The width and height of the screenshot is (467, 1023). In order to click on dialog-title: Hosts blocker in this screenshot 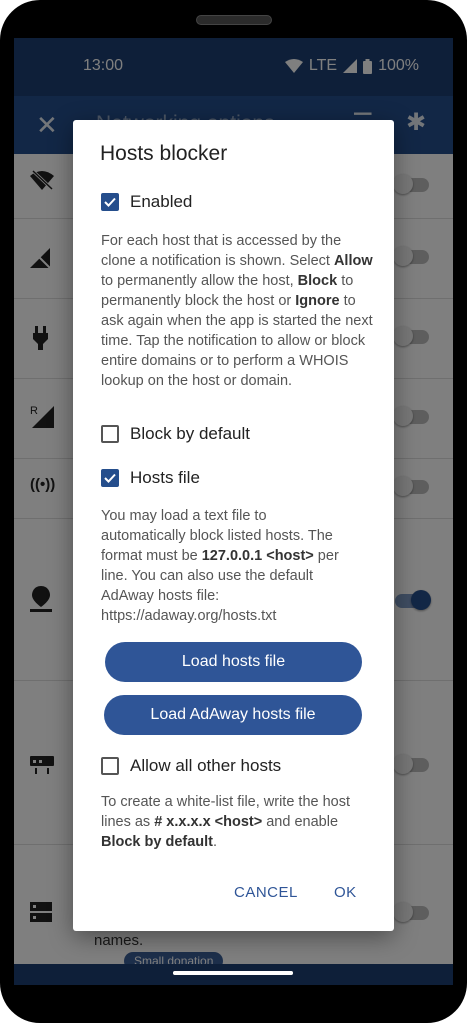, I will do `click(164, 153)`.